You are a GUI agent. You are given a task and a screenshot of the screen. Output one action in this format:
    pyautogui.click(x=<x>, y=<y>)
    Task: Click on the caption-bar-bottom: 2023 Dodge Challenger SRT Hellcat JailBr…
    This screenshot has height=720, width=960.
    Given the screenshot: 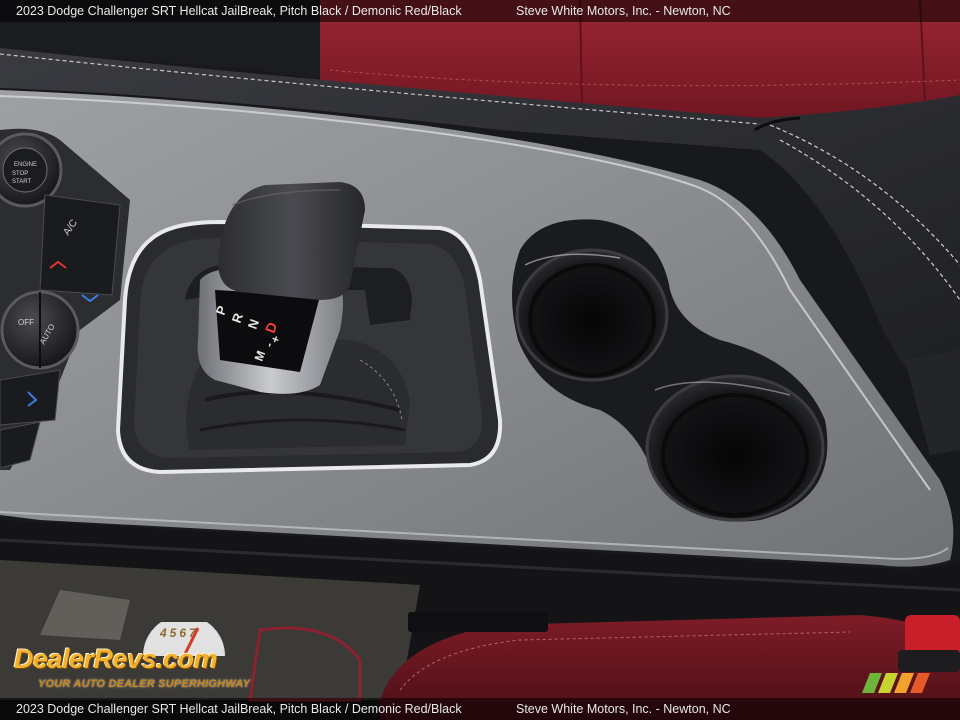 What is the action you would take?
    pyautogui.click(x=480, y=709)
    